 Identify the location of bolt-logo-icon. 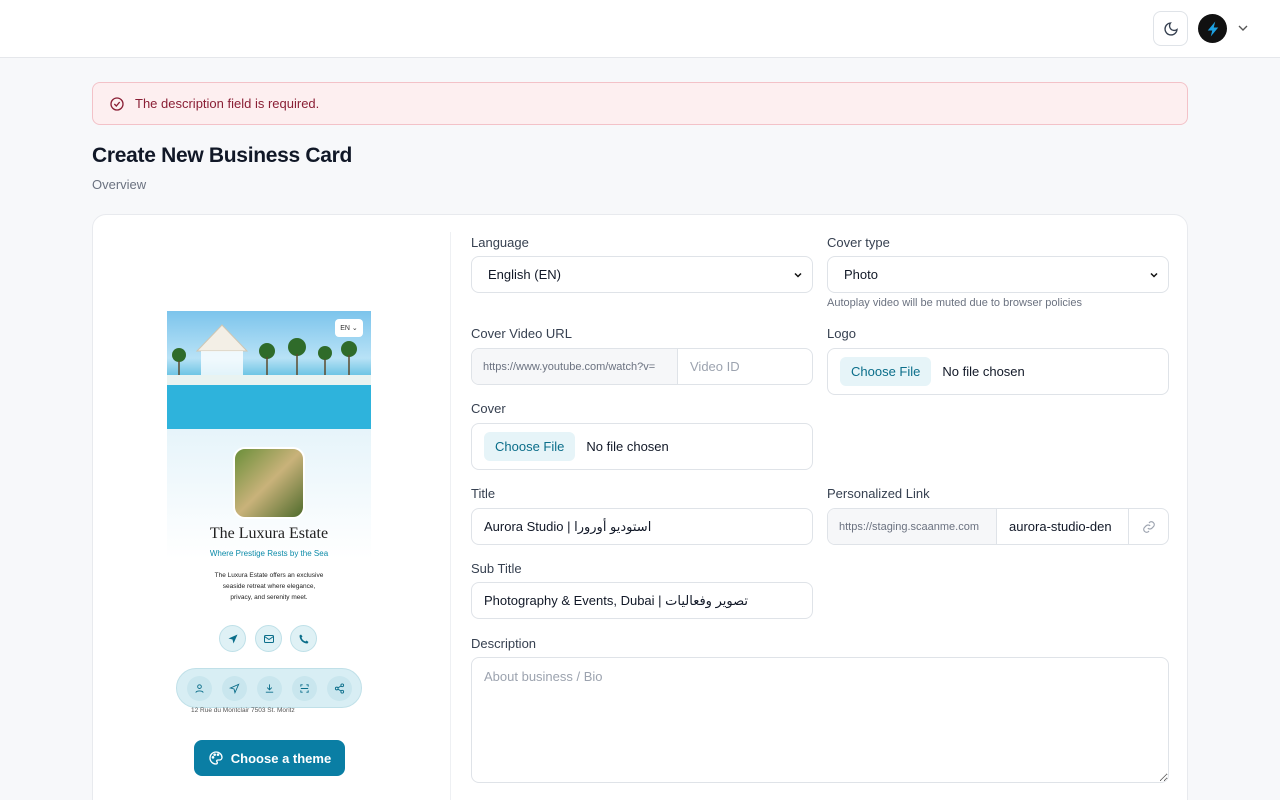
(1212, 28).